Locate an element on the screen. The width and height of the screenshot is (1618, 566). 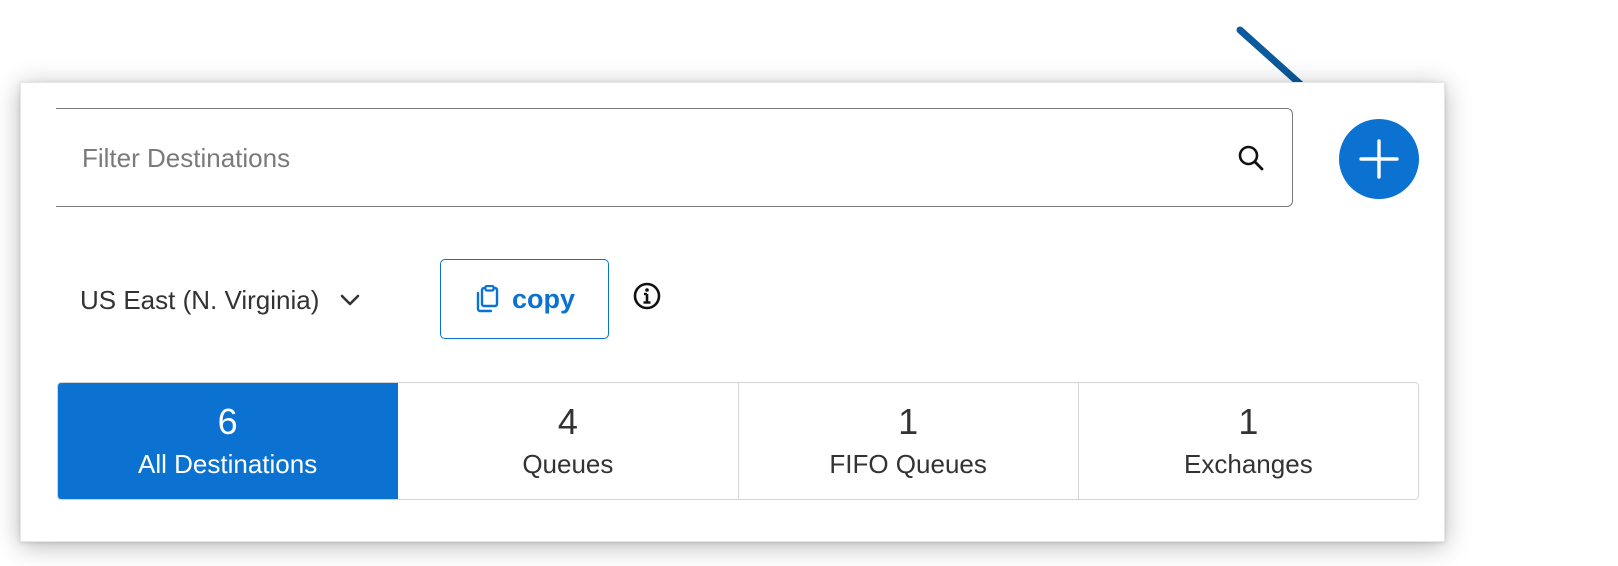
tab-label: FIFO Queues is located at coordinates (908, 464).